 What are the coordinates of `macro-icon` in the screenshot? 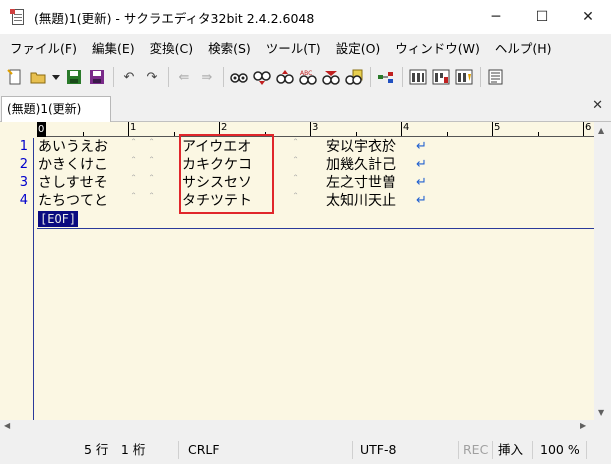 It's located at (441, 77).